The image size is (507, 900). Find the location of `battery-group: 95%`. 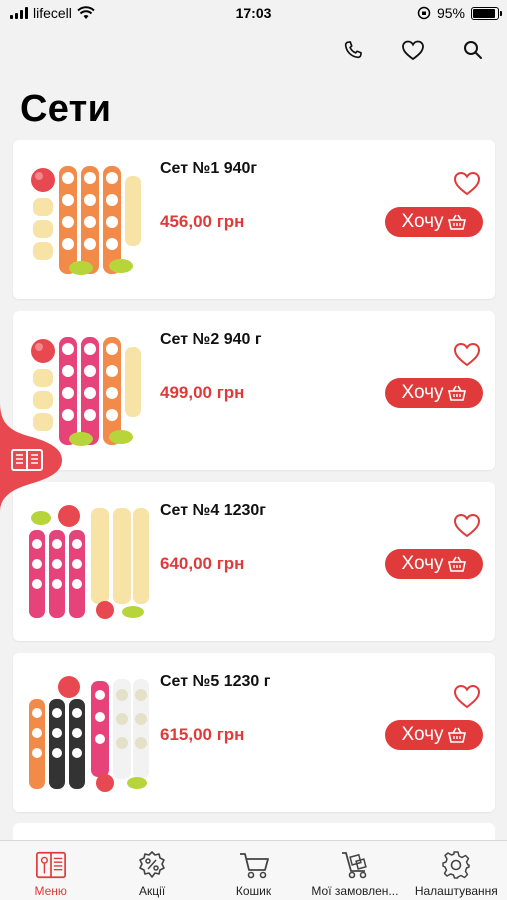

battery-group: 95% is located at coordinates (459, 13).